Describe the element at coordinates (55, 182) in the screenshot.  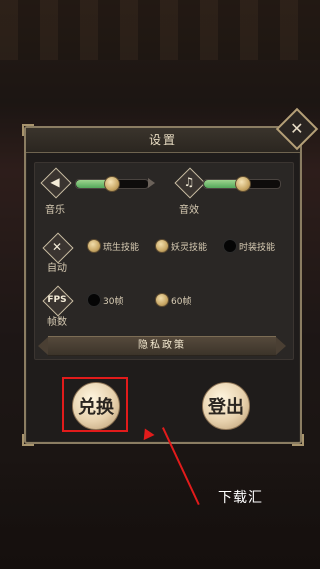
I see `speaker-icon: ◀` at that location.